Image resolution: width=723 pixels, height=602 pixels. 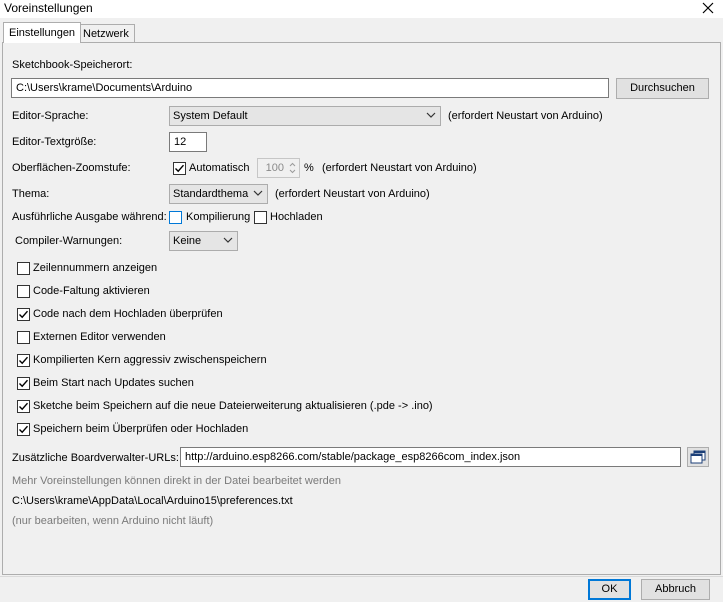 I want to click on verbose-compile-checkbox, so click(x=175, y=217).